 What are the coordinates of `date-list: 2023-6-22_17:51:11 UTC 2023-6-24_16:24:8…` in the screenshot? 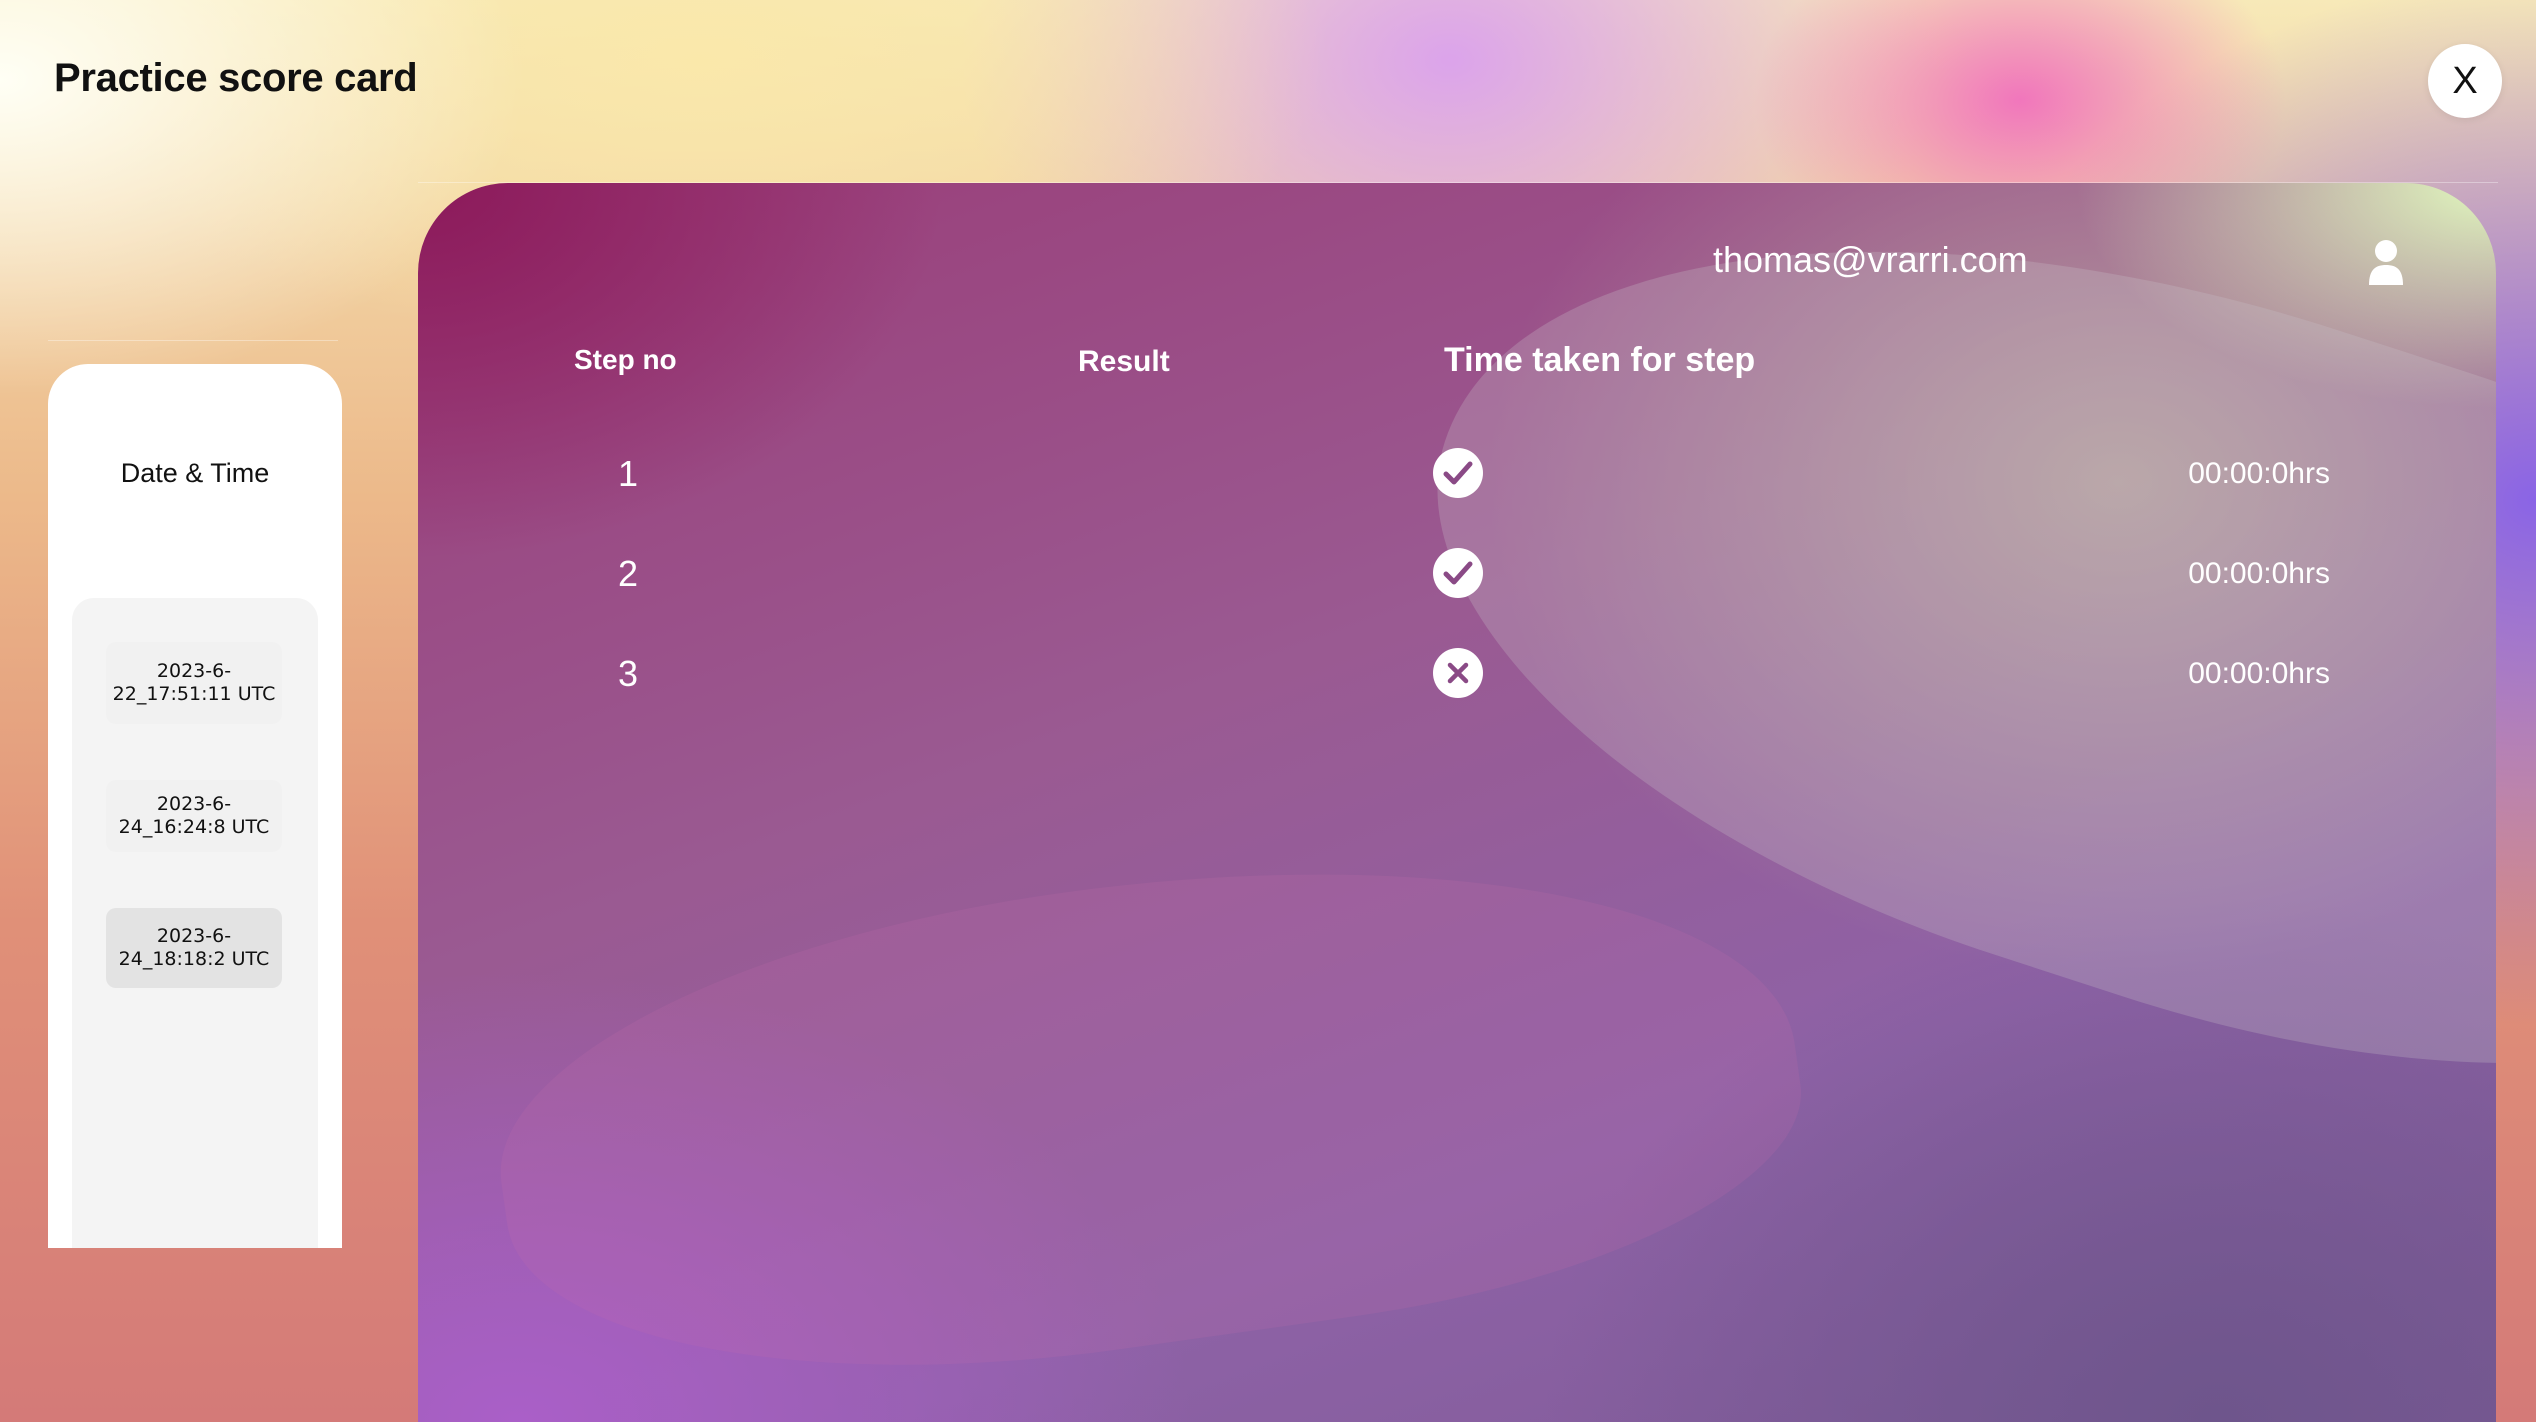 It's located at (195, 923).